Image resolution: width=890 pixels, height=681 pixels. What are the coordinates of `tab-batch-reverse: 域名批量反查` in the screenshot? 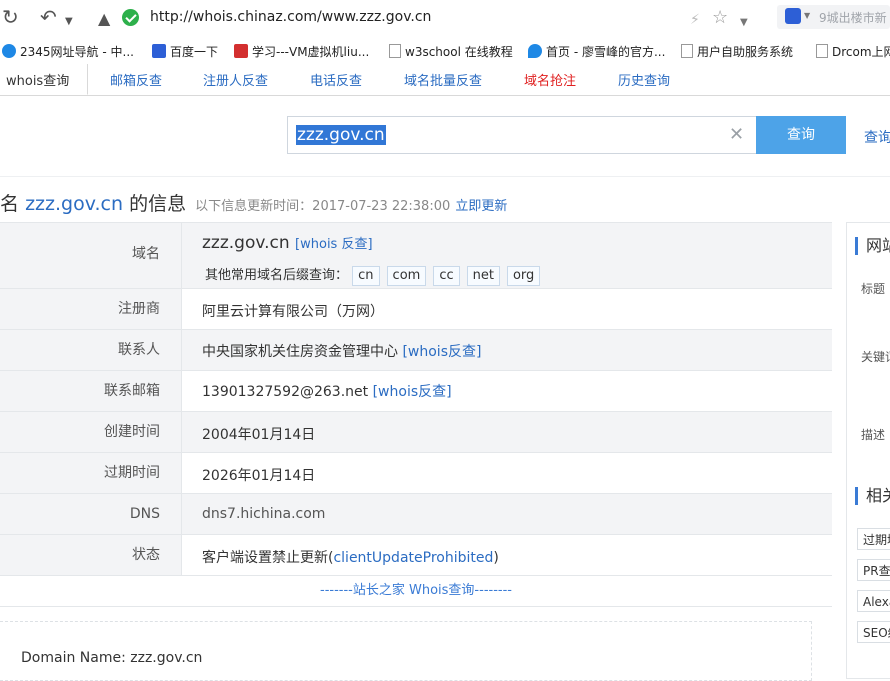 It's located at (443, 79).